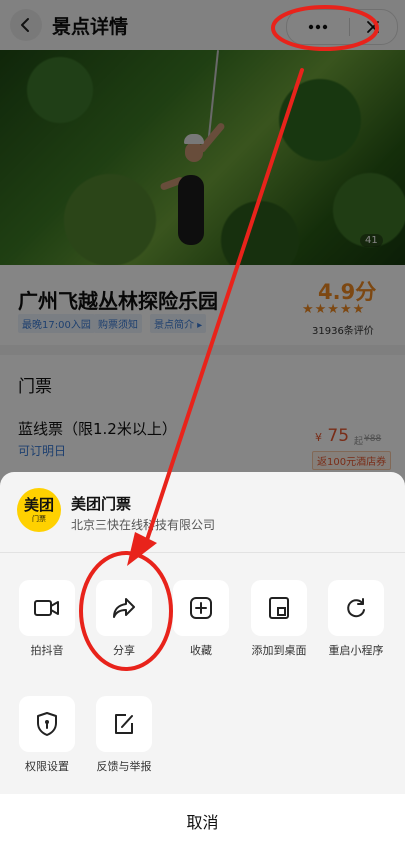 The image size is (405, 848). What do you see at coordinates (201, 650) in the screenshot?
I see `action-label-favorite: 收藏` at bounding box center [201, 650].